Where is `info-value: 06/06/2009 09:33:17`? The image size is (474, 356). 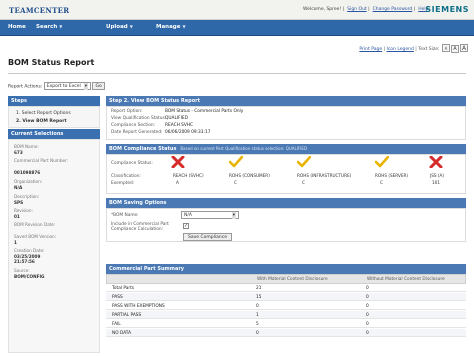 info-value: 06/06/2009 09:33:17 is located at coordinates (188, 132).